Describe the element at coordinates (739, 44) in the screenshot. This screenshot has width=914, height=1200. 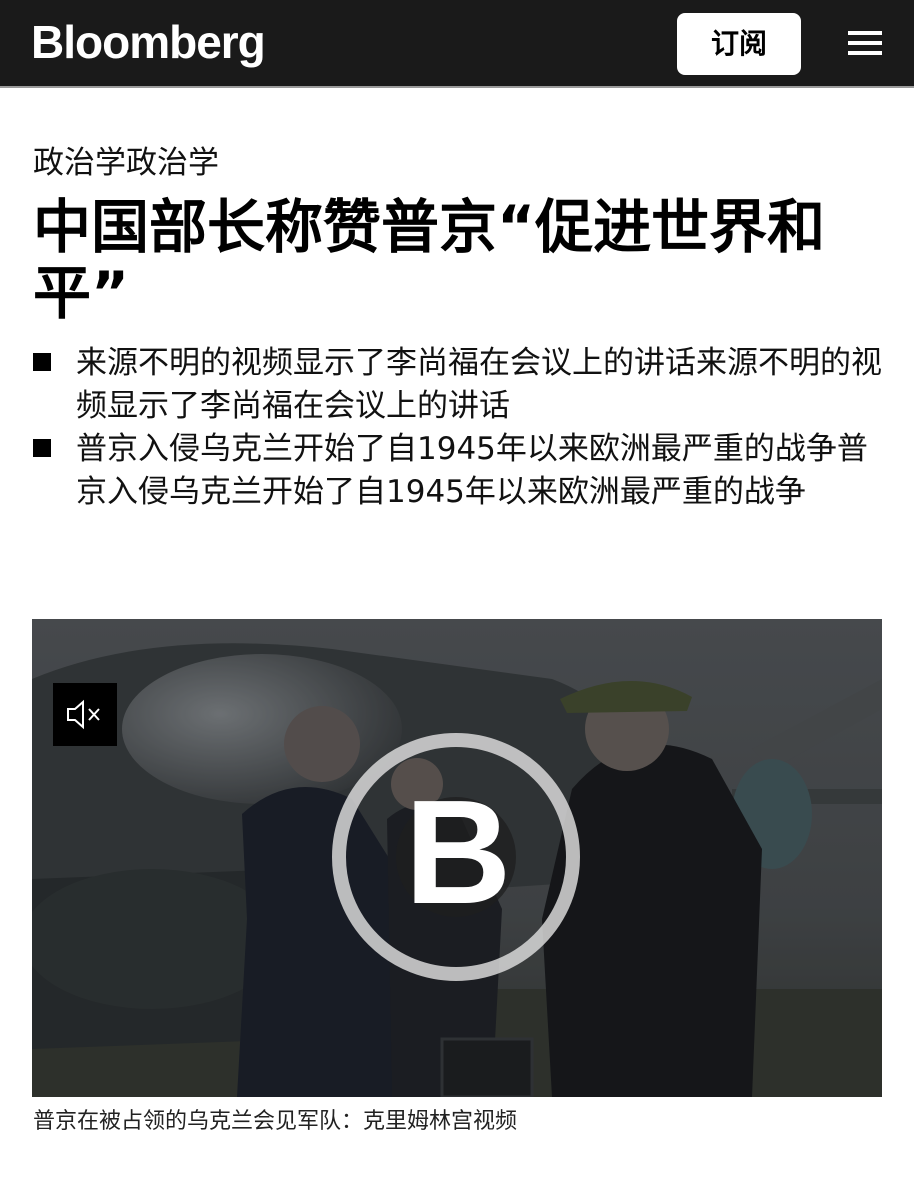
I see `subscribe-button: 订阅` at that location.